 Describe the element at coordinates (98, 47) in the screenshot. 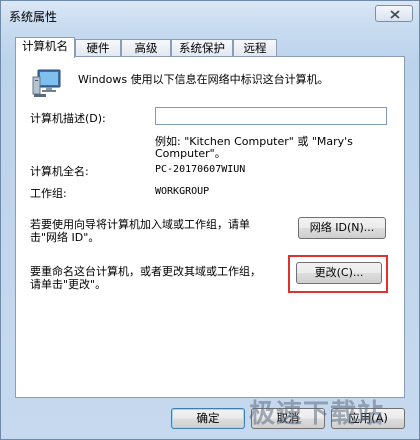

I see `tab-hardware: 硬件` at that location.